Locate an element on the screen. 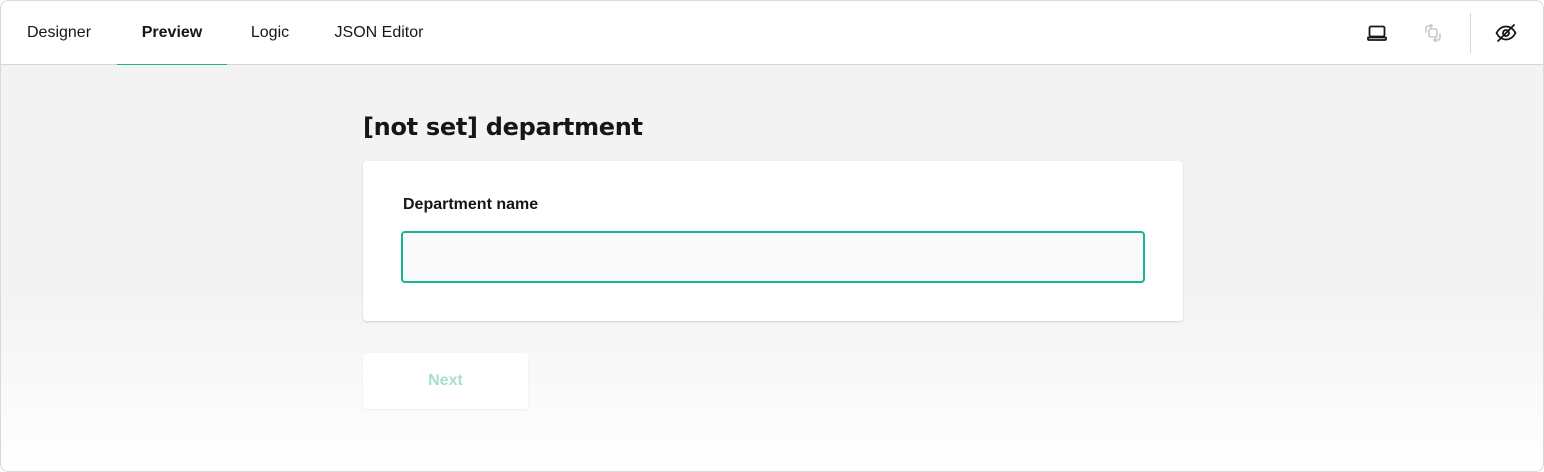 Image resolution: width=1544 pixels, height=472 pixels. orientation-button is located at coordinates (1433, 33).